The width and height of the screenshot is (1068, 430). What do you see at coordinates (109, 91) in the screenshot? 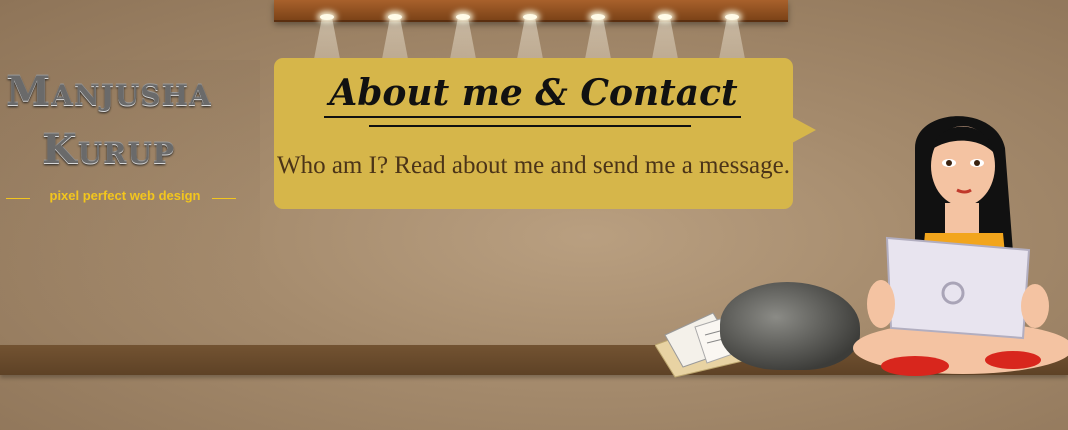
I see `logo-name-first: Manjusha` at bounding box center [109, 91].